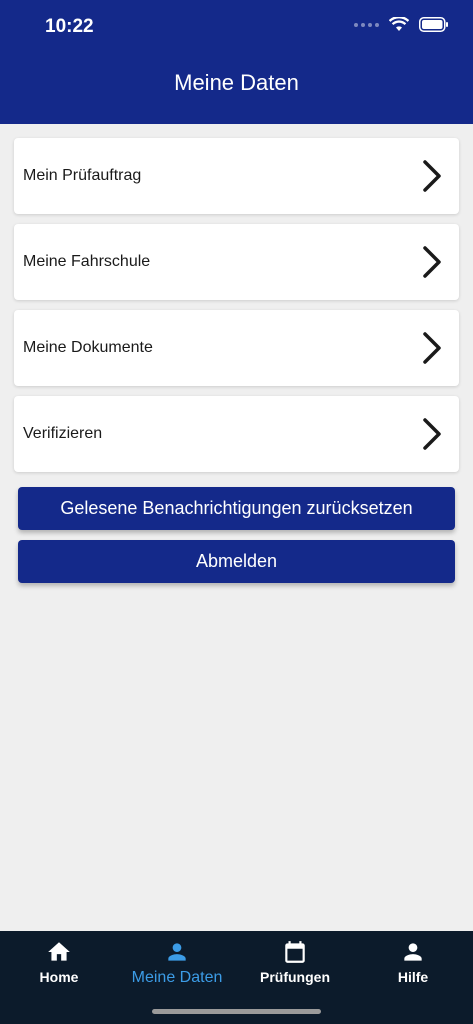 This screenshot has height=1024, width=473. Describe the element at coordinates (236, 434) in the screenshot. I see `menu-item-verifizieren: Verifizieren` at that location.